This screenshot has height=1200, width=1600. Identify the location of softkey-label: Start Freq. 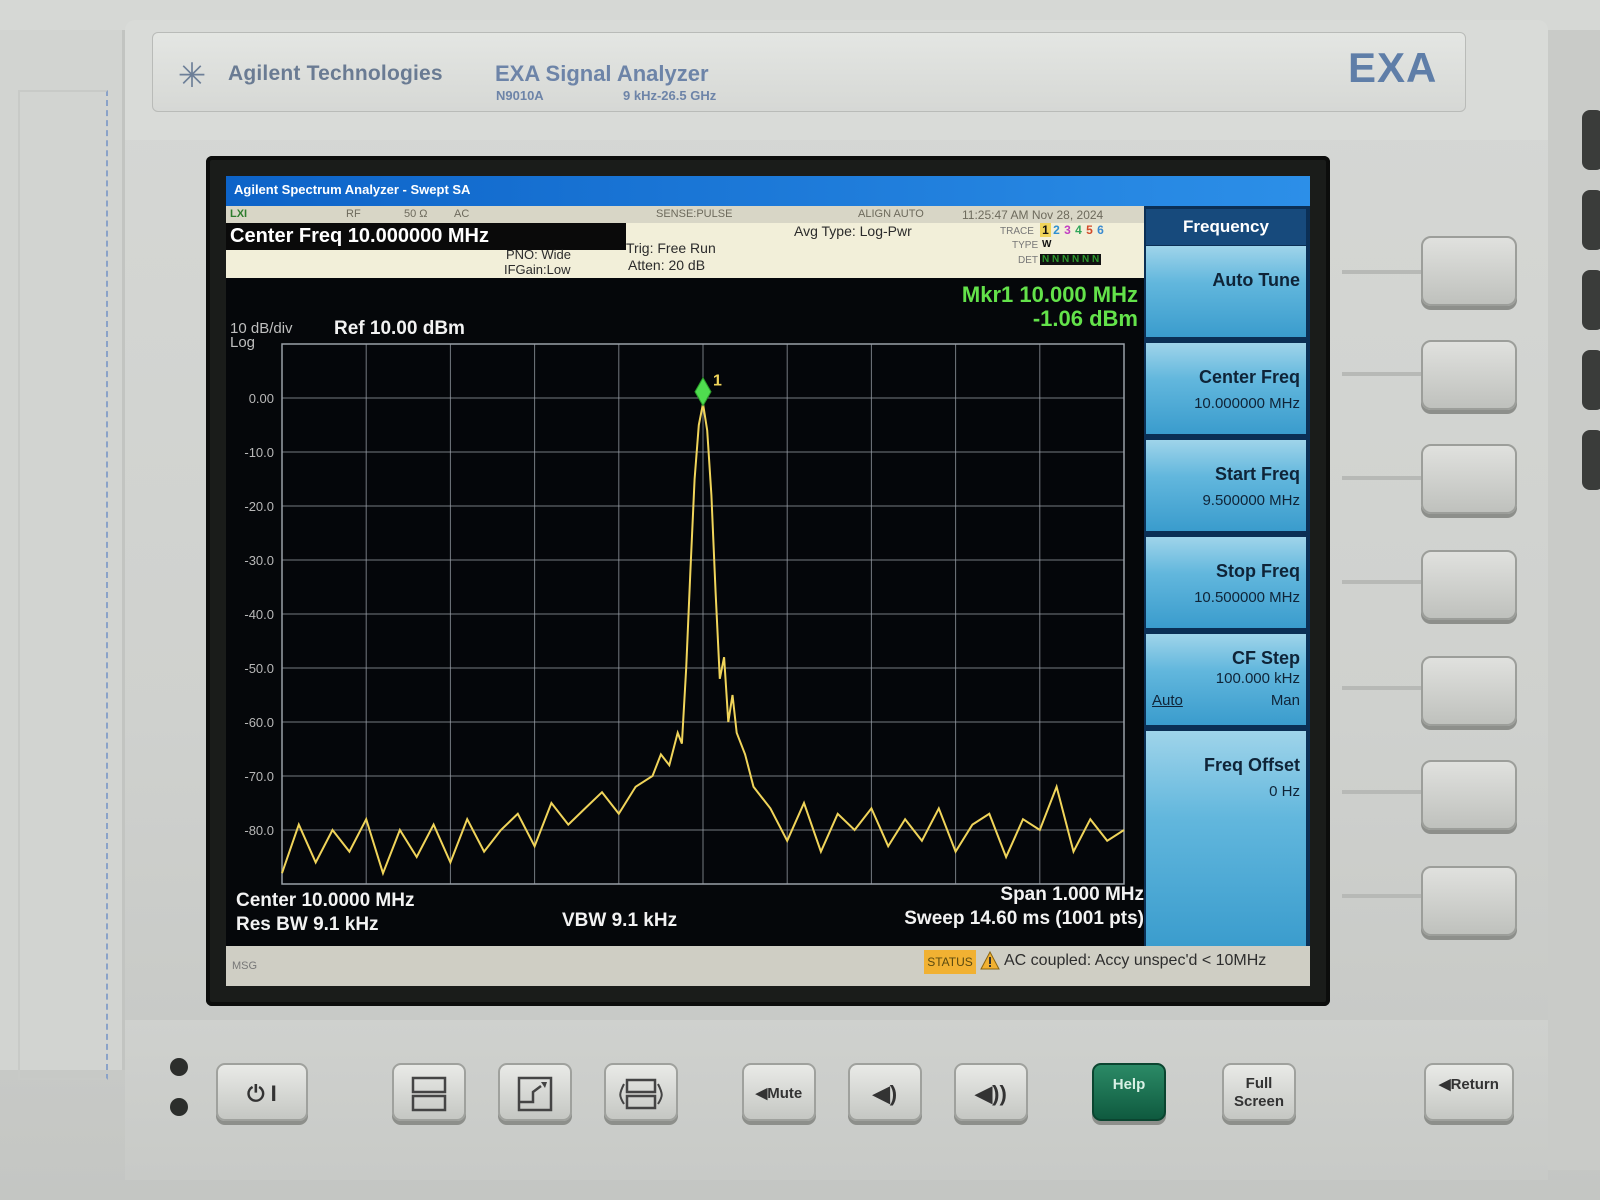
(1257, 474).